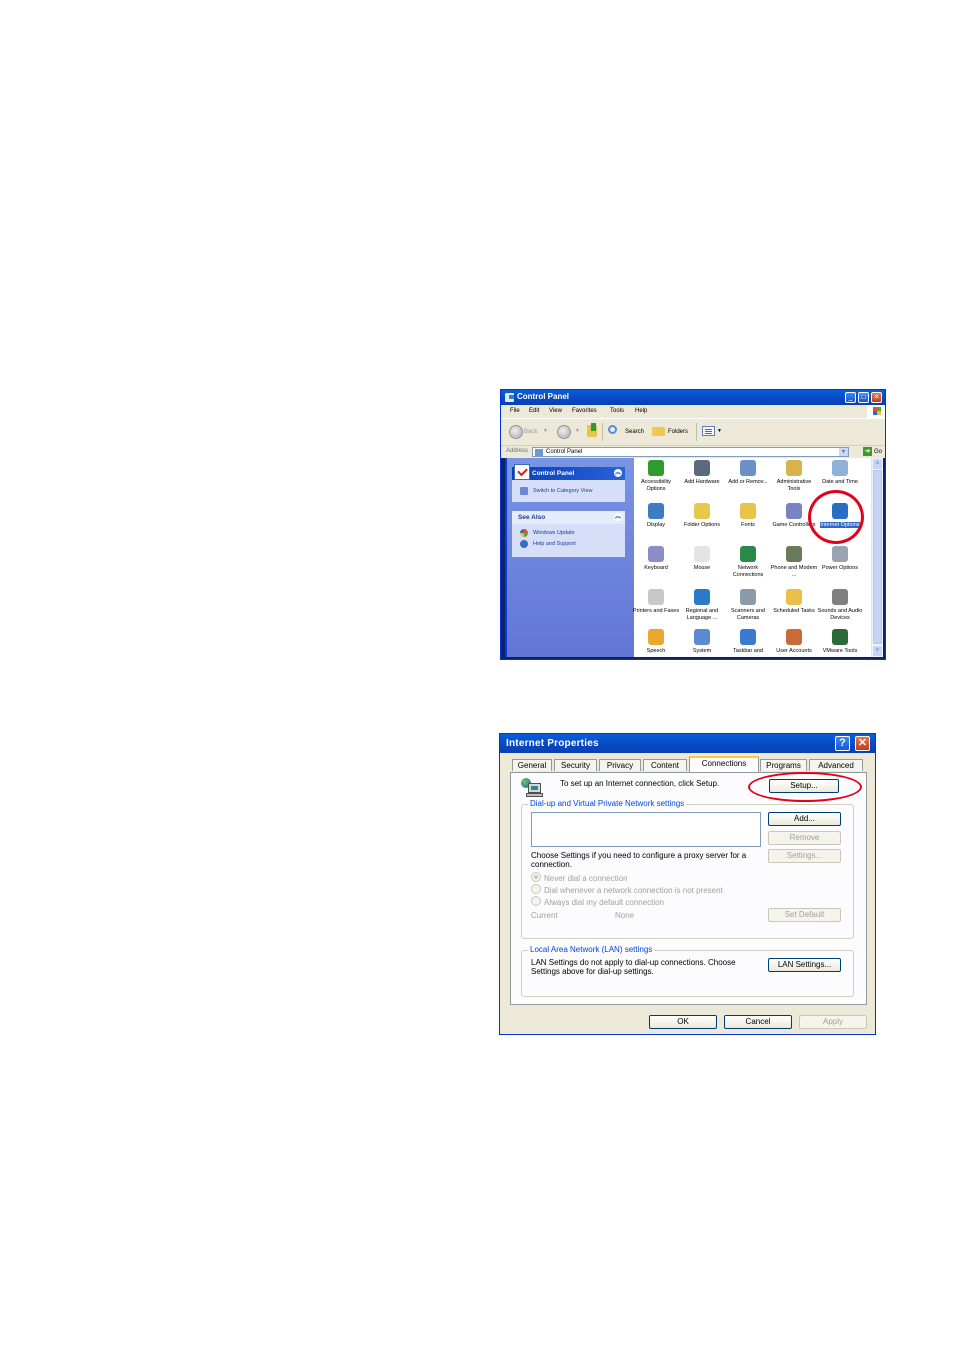 The height and width of the screenshot is (1350, 954). I want to click on accessibility-icon, so click(656, 468).